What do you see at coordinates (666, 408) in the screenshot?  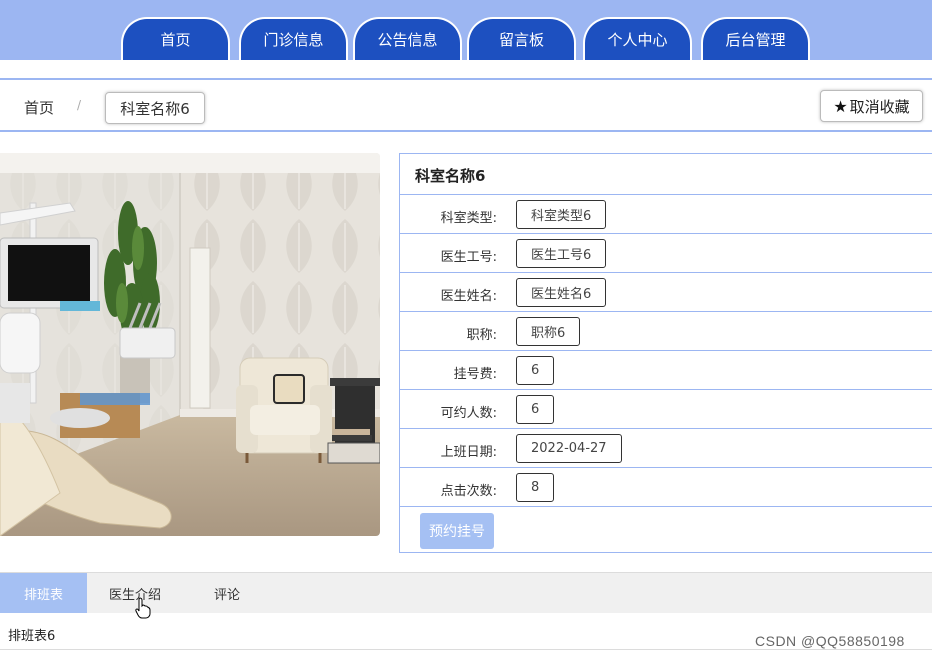 I see `field-row-capacity: 可约人数: 6` at bounding box center [666, 408].